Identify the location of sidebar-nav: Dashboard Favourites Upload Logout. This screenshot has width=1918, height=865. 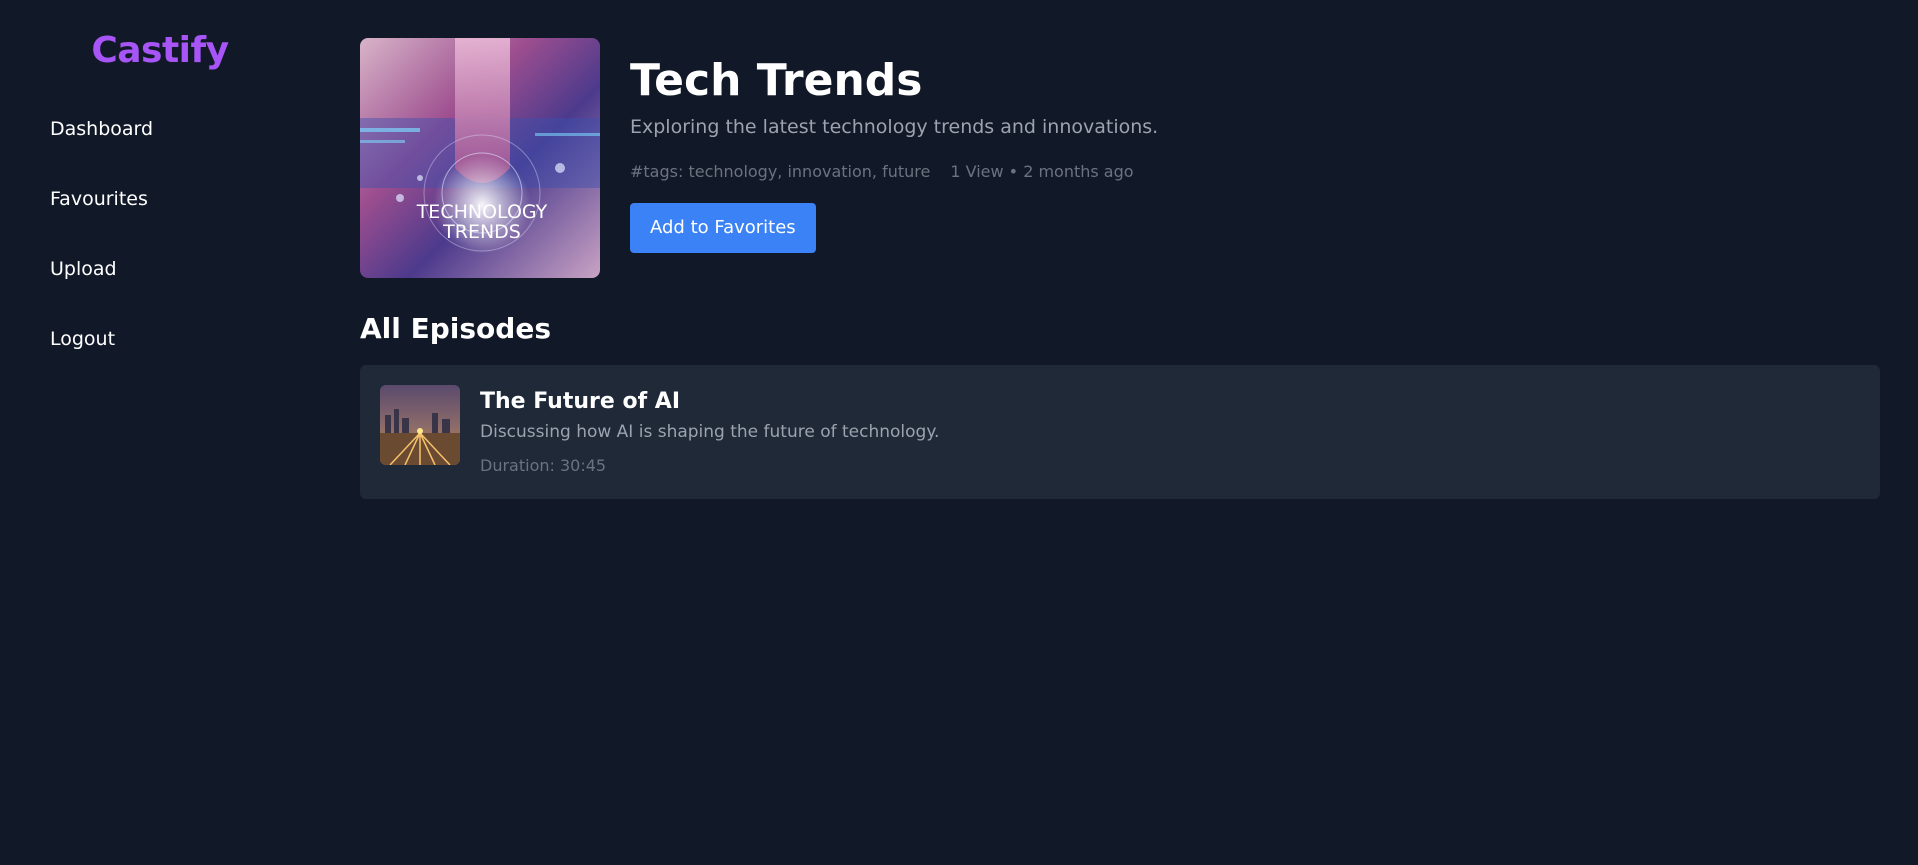
(101, 252).